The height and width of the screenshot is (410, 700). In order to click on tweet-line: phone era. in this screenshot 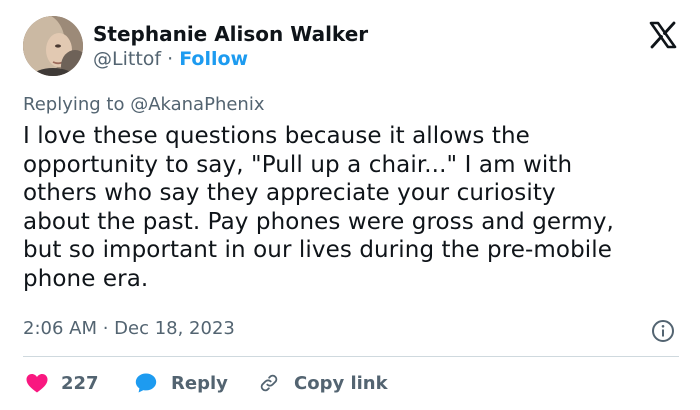, I will do `click(86, 278)`.